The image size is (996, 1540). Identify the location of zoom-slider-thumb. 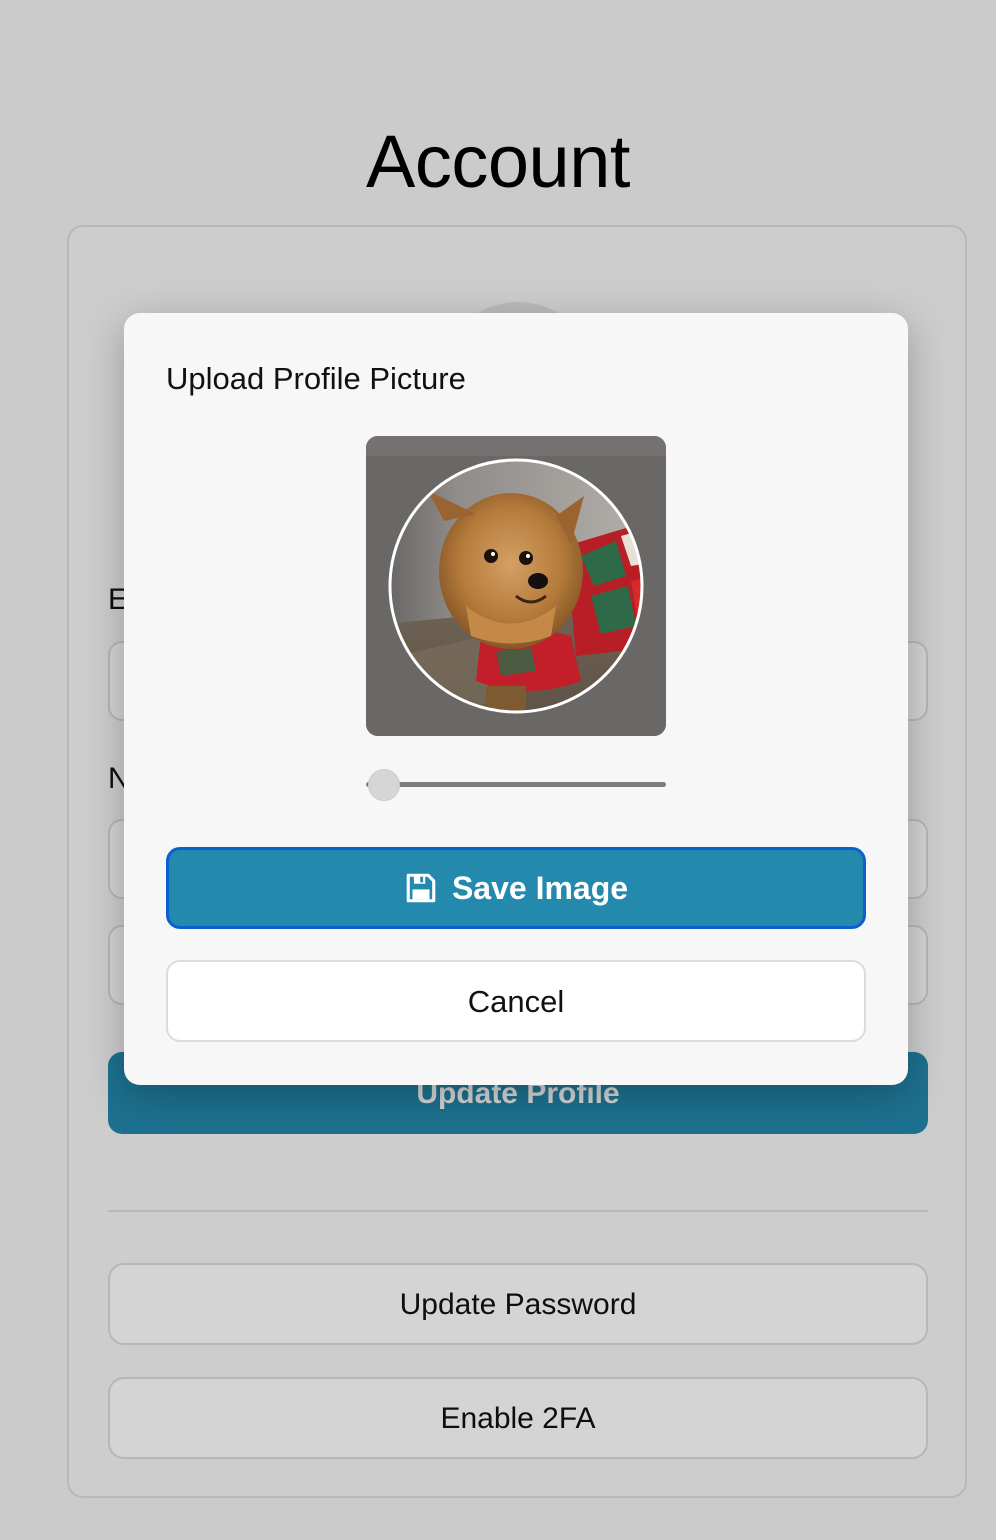
(384, 785).